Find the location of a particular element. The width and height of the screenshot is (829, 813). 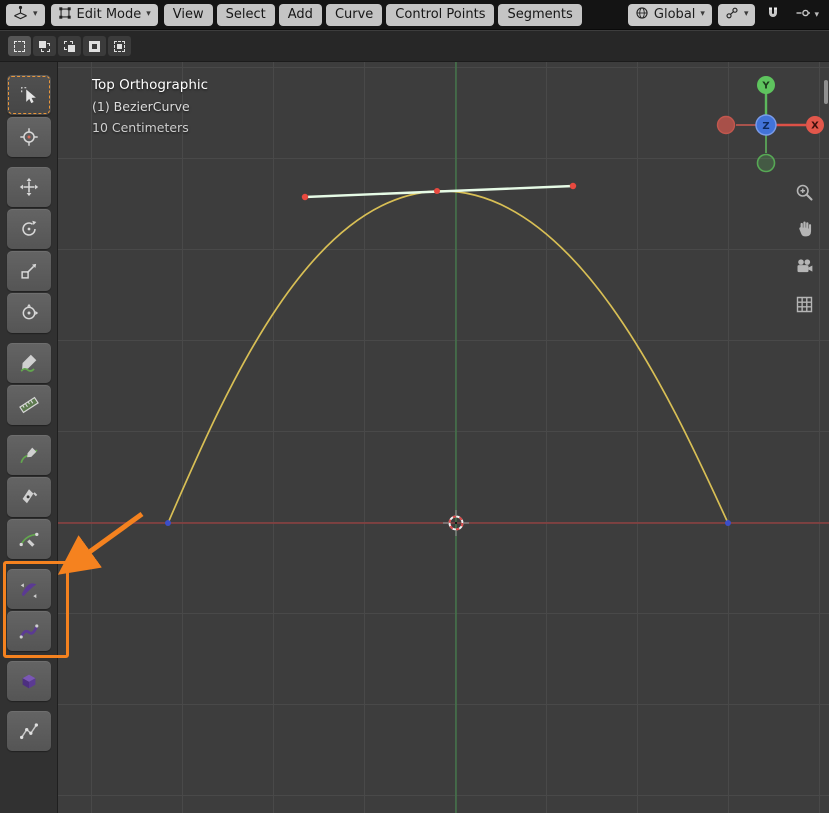

annotate-icon is located at coordinates (29, 363).